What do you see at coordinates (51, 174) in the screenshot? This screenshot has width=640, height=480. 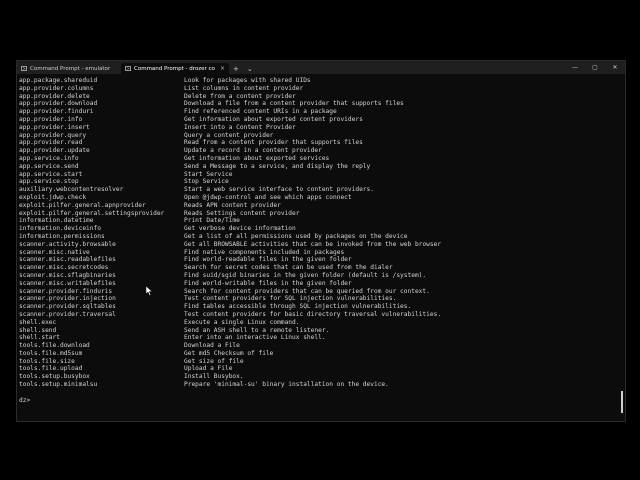 I see `command-name: app.service.start` at bounding box center [51, 174].